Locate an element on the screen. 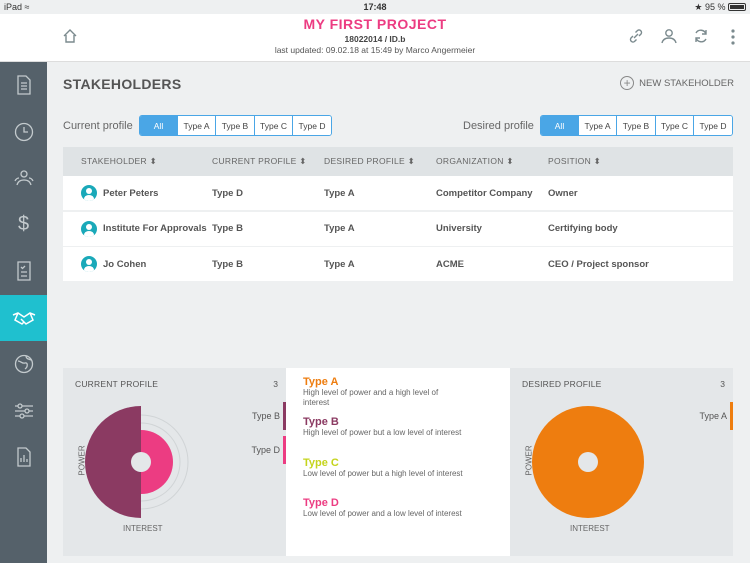 The height and width of the screenshot is (563, 750). new-stakeholder-button: + NEW STAKEHOLDER is located at coordinates (677, 83).